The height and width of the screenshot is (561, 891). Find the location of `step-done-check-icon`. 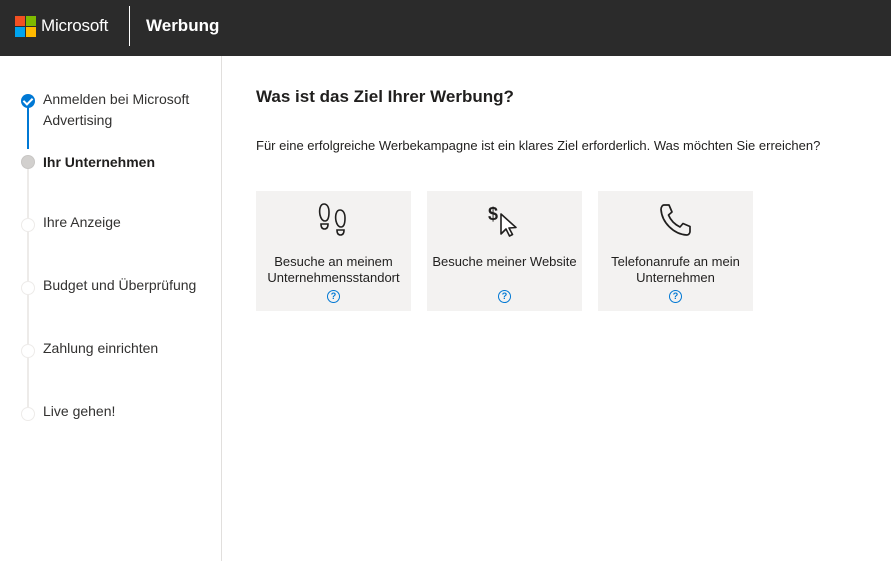

step-done-check-icon is located at coordinates (28, 101).